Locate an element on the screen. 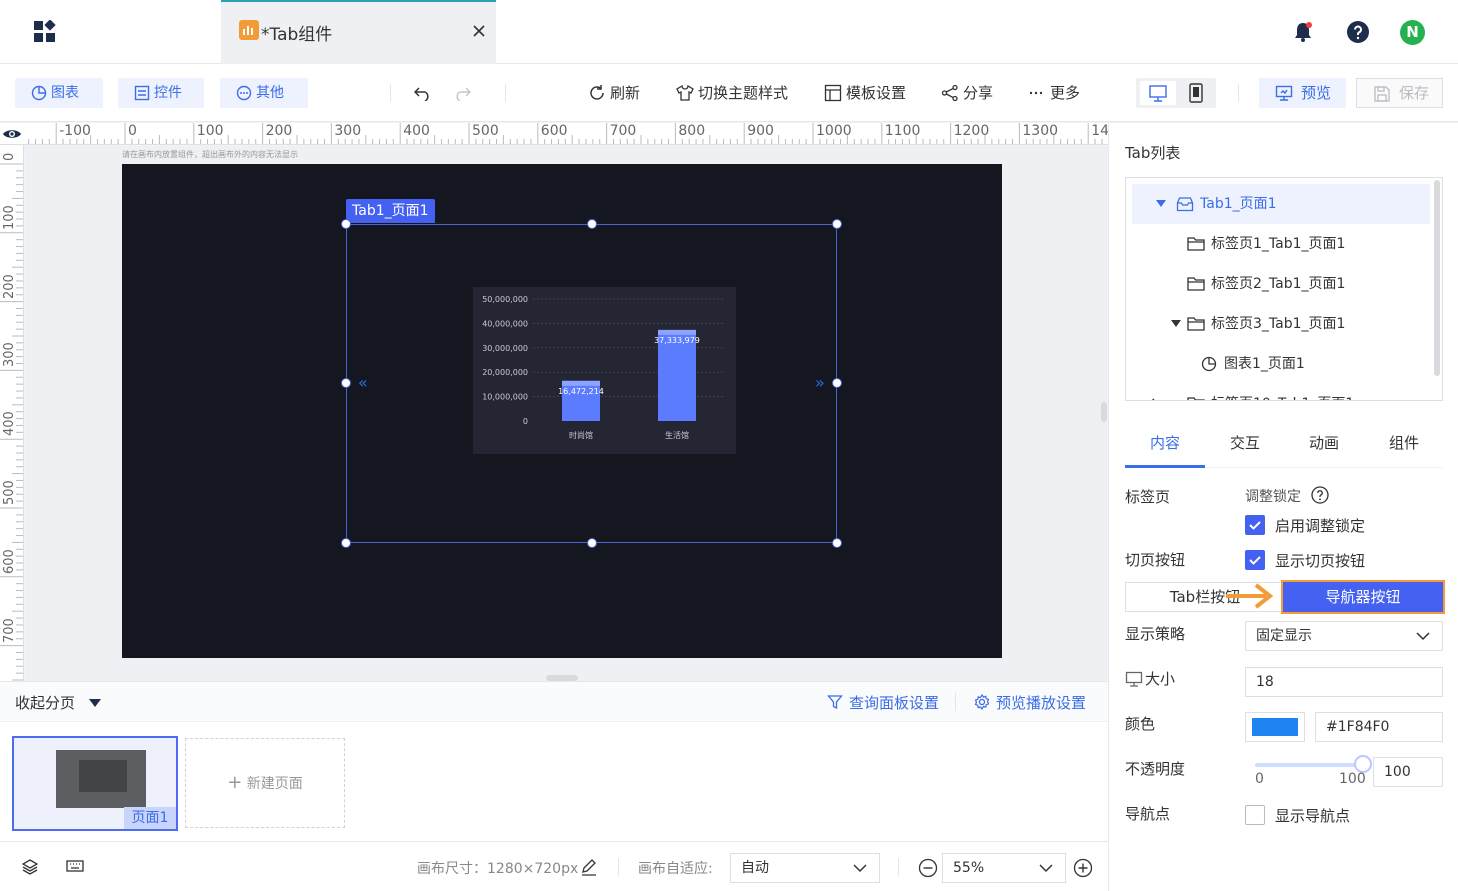  new-page-button: + 新建页面 is located at coordinates (265, 783).